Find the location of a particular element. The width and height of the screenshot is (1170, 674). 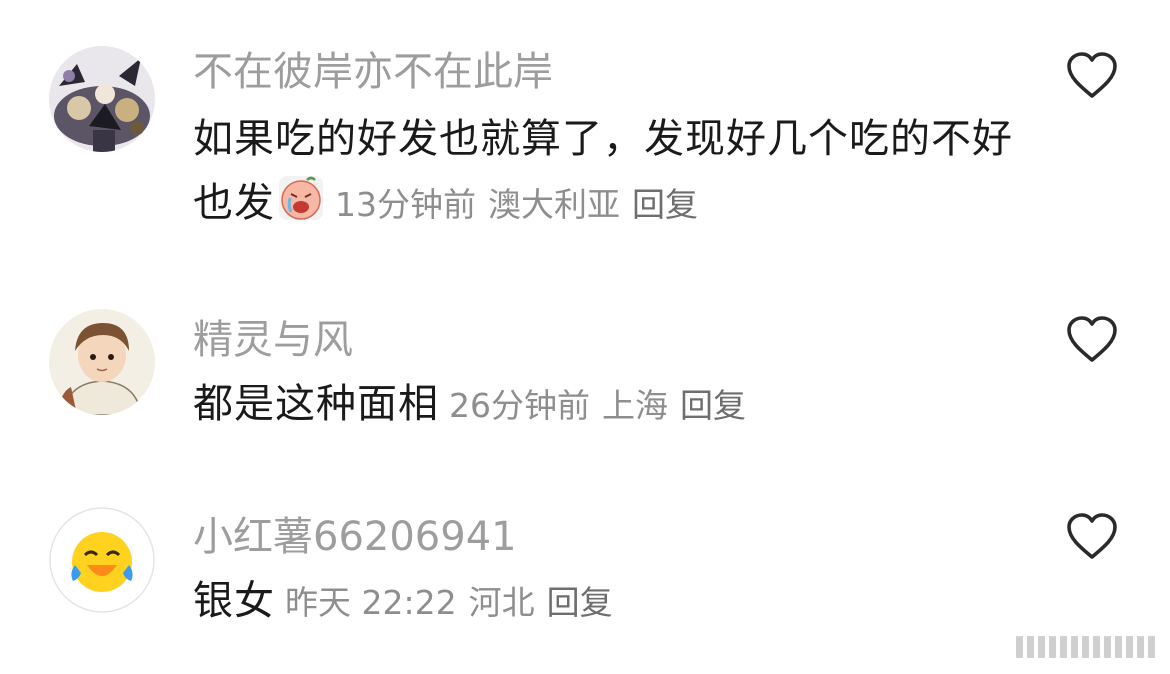

comment-text: 都是这种面相 is located at coordinates (316, 404).